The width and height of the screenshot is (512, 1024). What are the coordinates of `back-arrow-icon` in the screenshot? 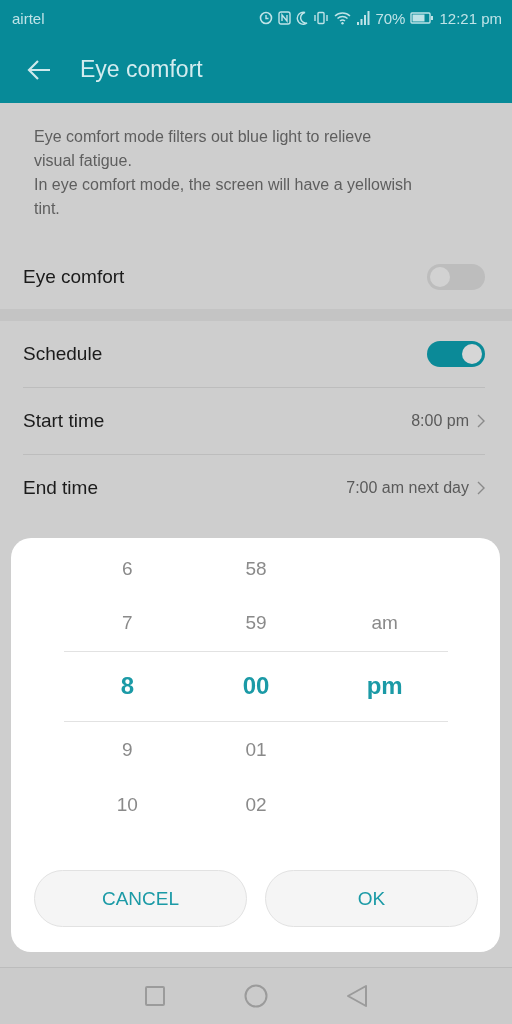 It's located at (39, 69).